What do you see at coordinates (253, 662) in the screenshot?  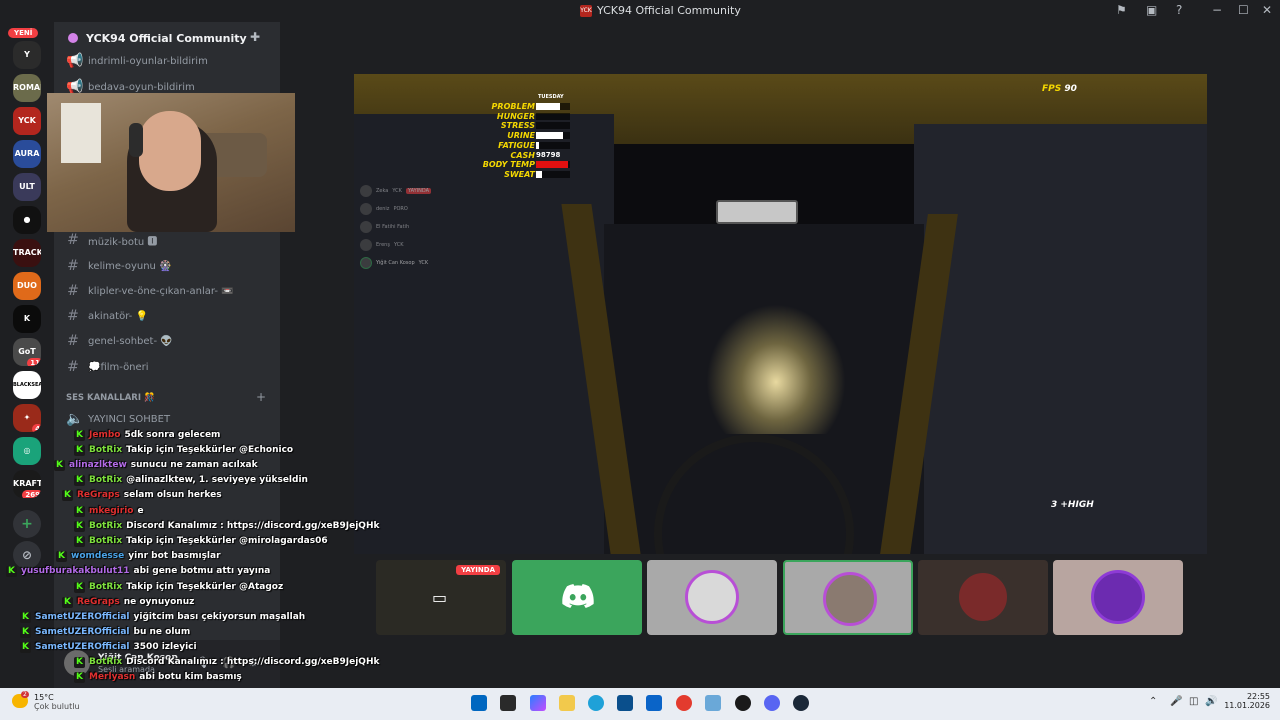 I see `settings-icon: ⚙` at bounding box center [253, 662].